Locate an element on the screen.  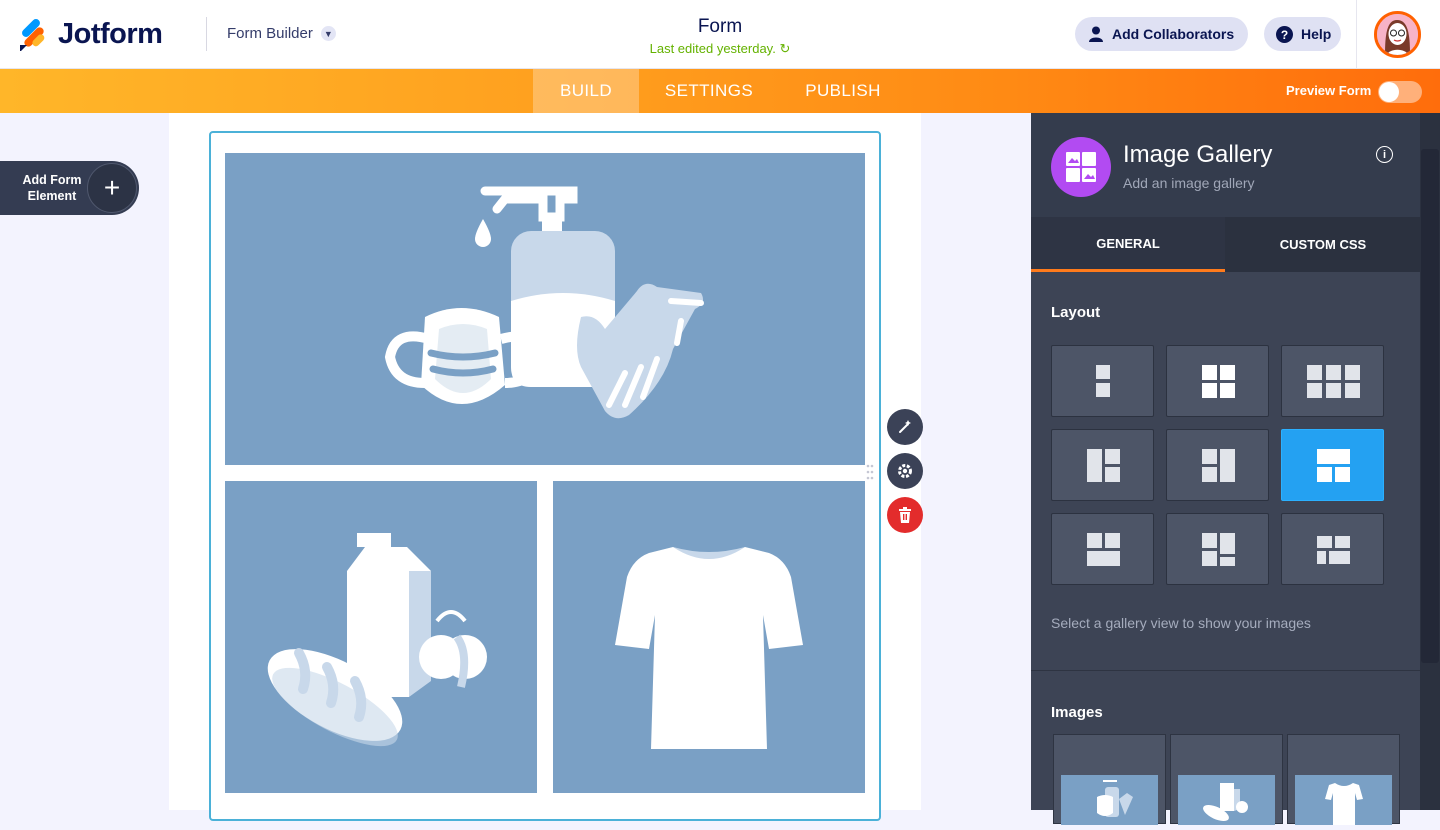
delete-field-button is located at coordinates (905, 515).